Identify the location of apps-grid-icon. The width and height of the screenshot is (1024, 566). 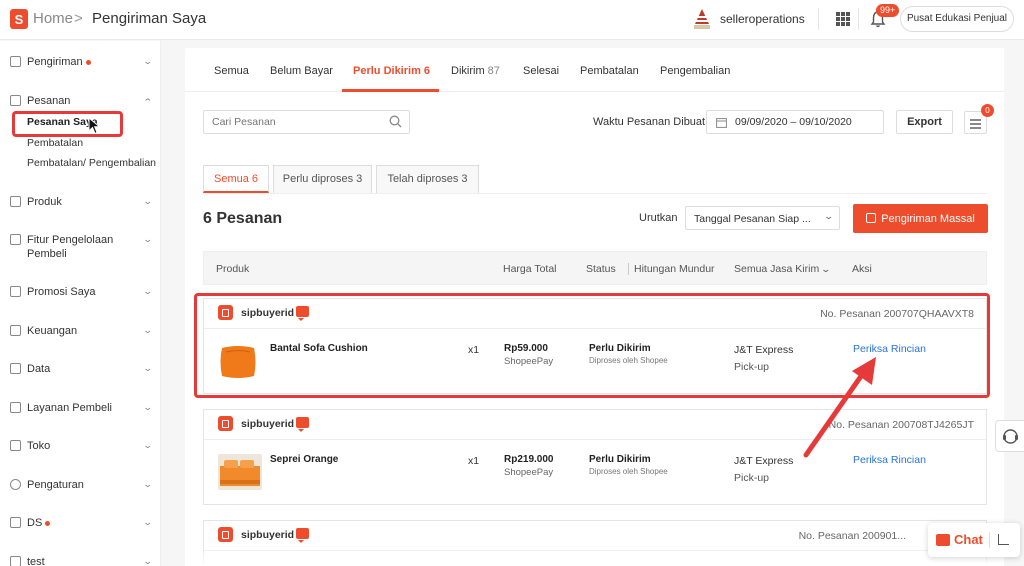
(843, 19).